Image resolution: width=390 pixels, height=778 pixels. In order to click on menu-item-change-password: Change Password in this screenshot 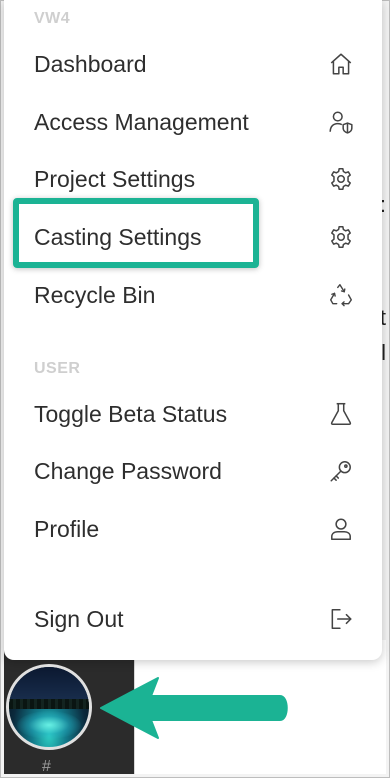, I will do `click(193, 471)`.